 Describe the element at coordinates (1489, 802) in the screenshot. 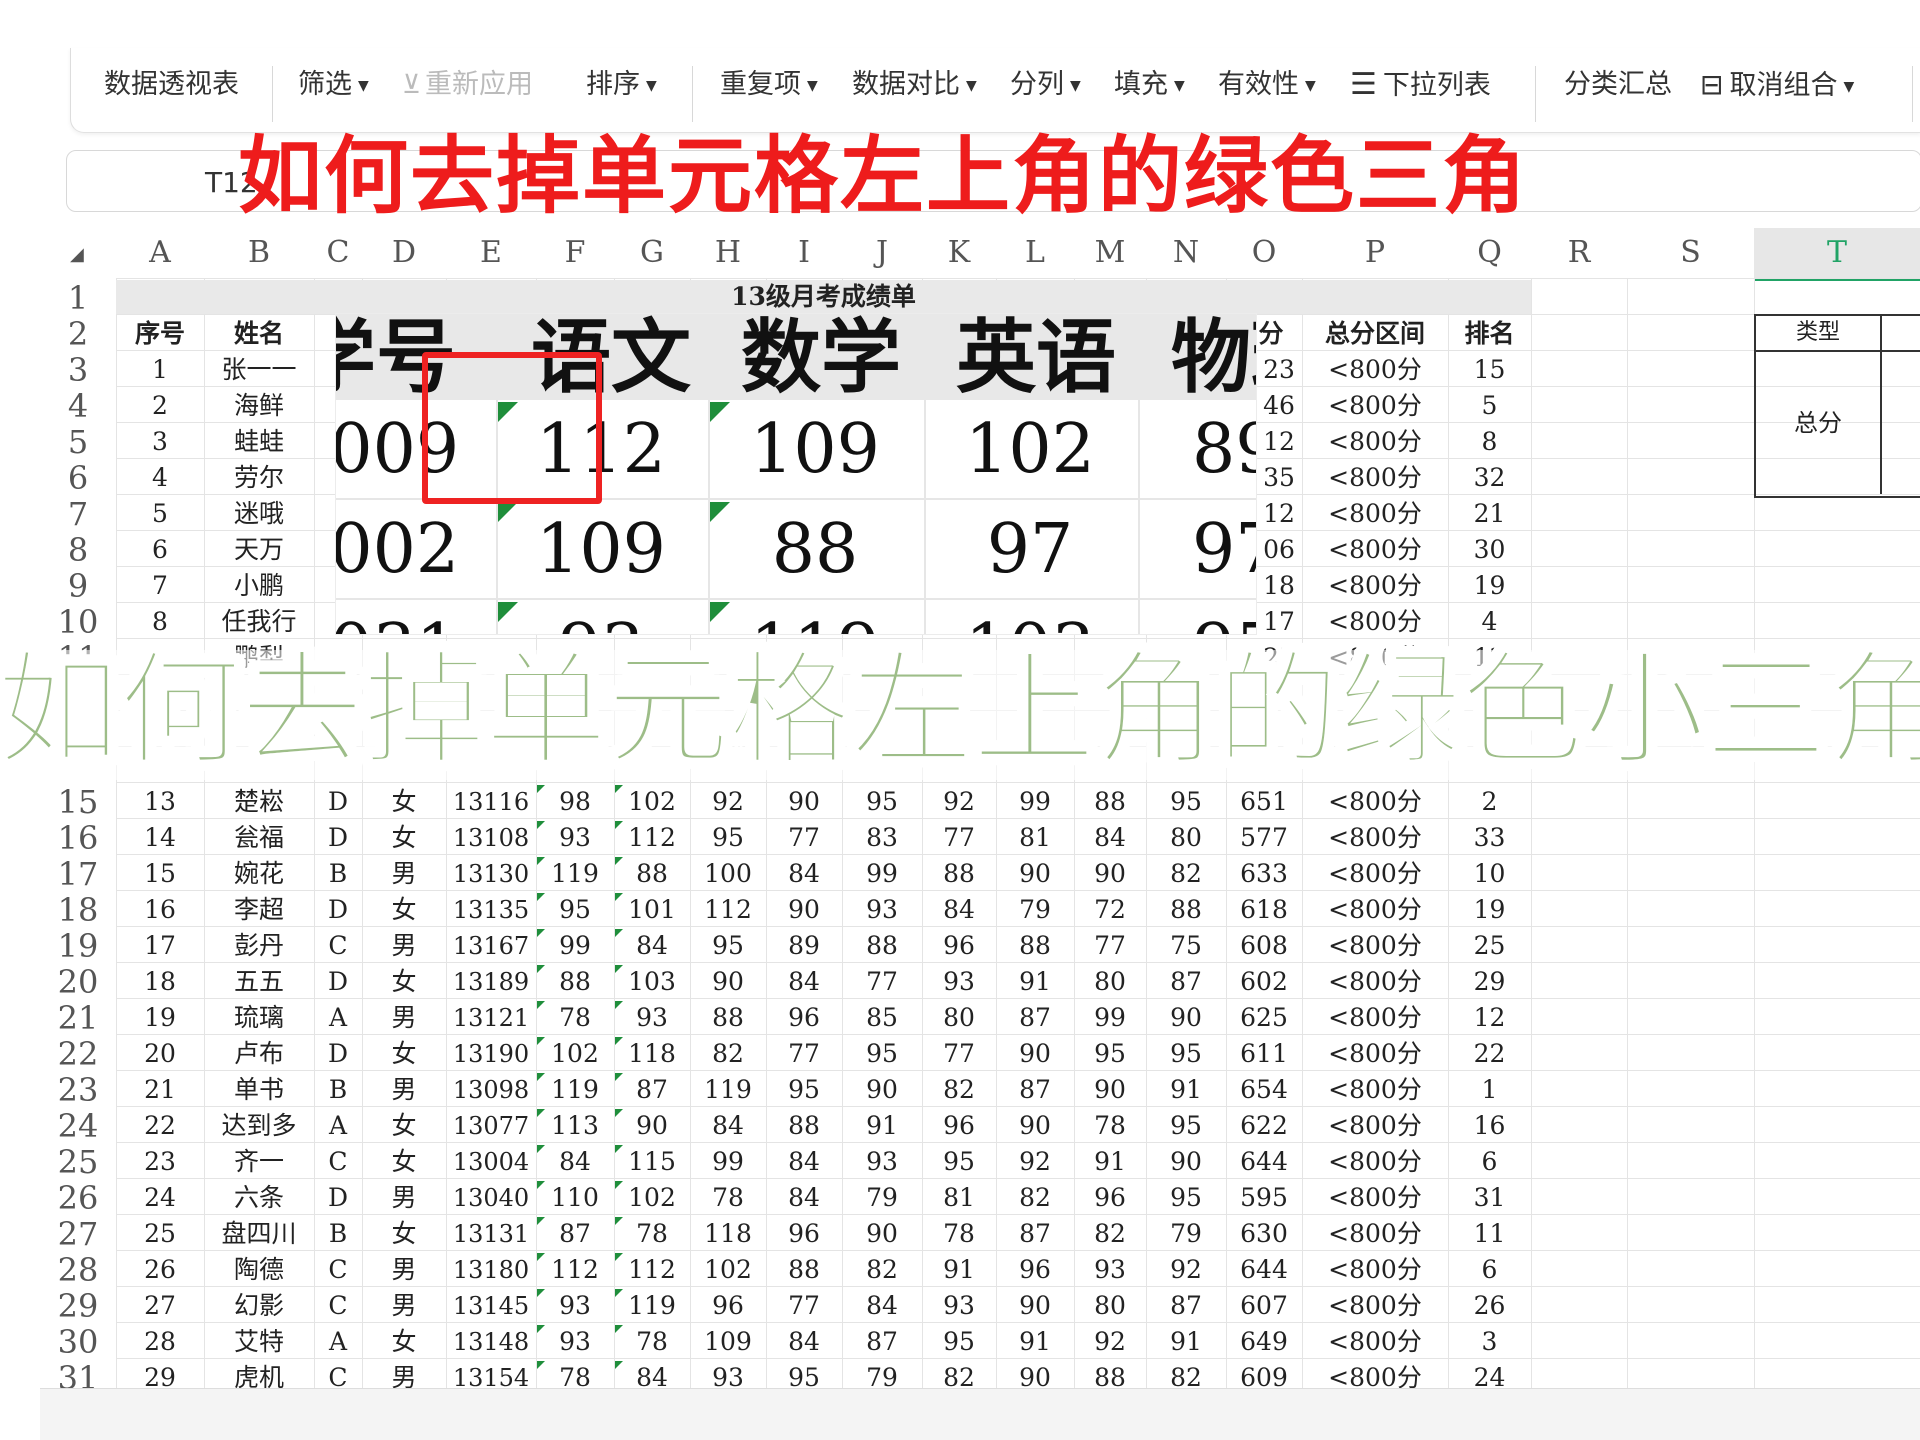

I see `table-cell: 2` at that location.